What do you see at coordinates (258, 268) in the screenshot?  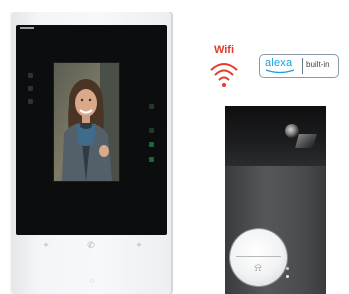 I see `bell-icon: ⍾` at bounding box center [258, 268].